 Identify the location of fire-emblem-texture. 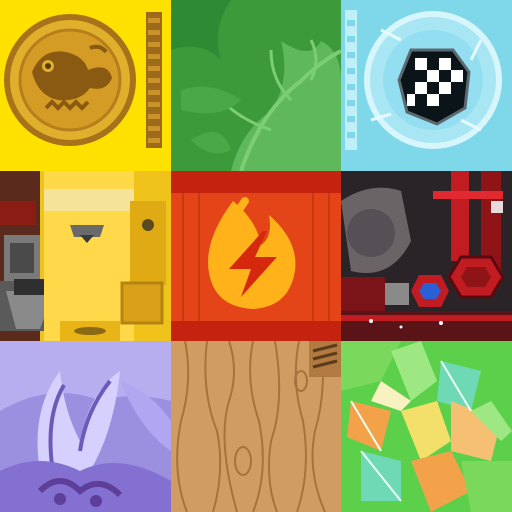
(256, 256).